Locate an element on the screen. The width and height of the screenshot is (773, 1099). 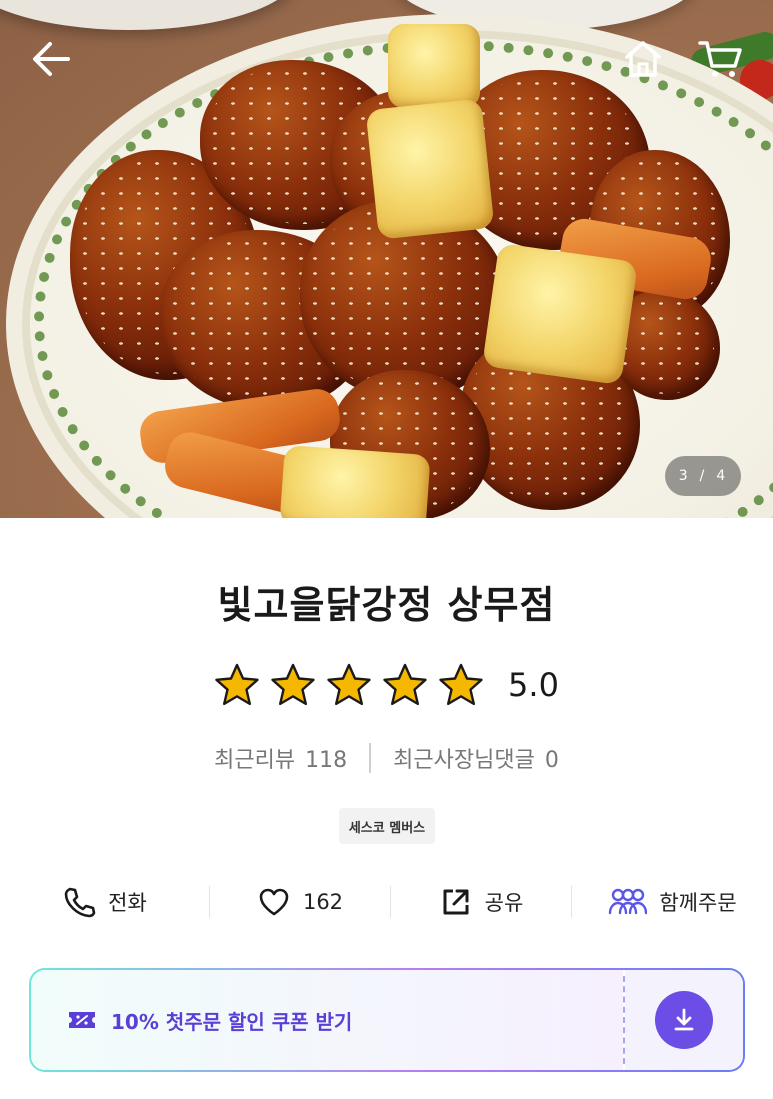
coupon-body: 10% 첫주문 할인 쿠폰 받기 is located at coordinates (387, 1020).